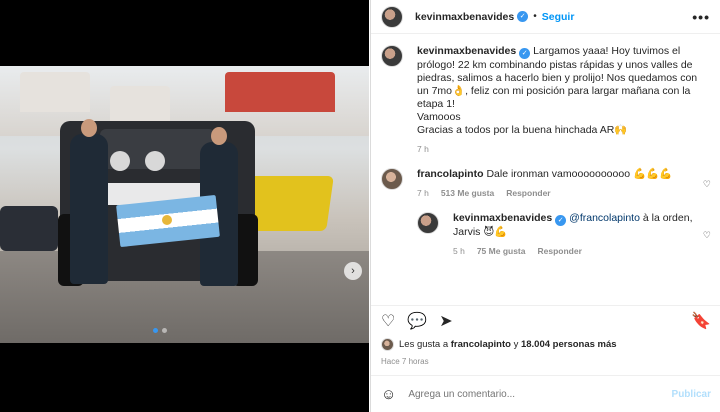  Describe the element at coordinates (464, 17) in the screenshot. I see `header-username: kevinmaxbenavides` at that location.